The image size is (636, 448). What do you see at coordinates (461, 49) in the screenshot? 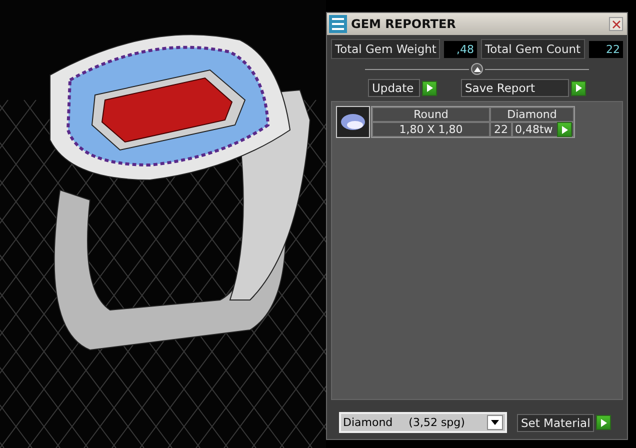
I see `total-weight-value: ,48` at bounding box center [461, 49].